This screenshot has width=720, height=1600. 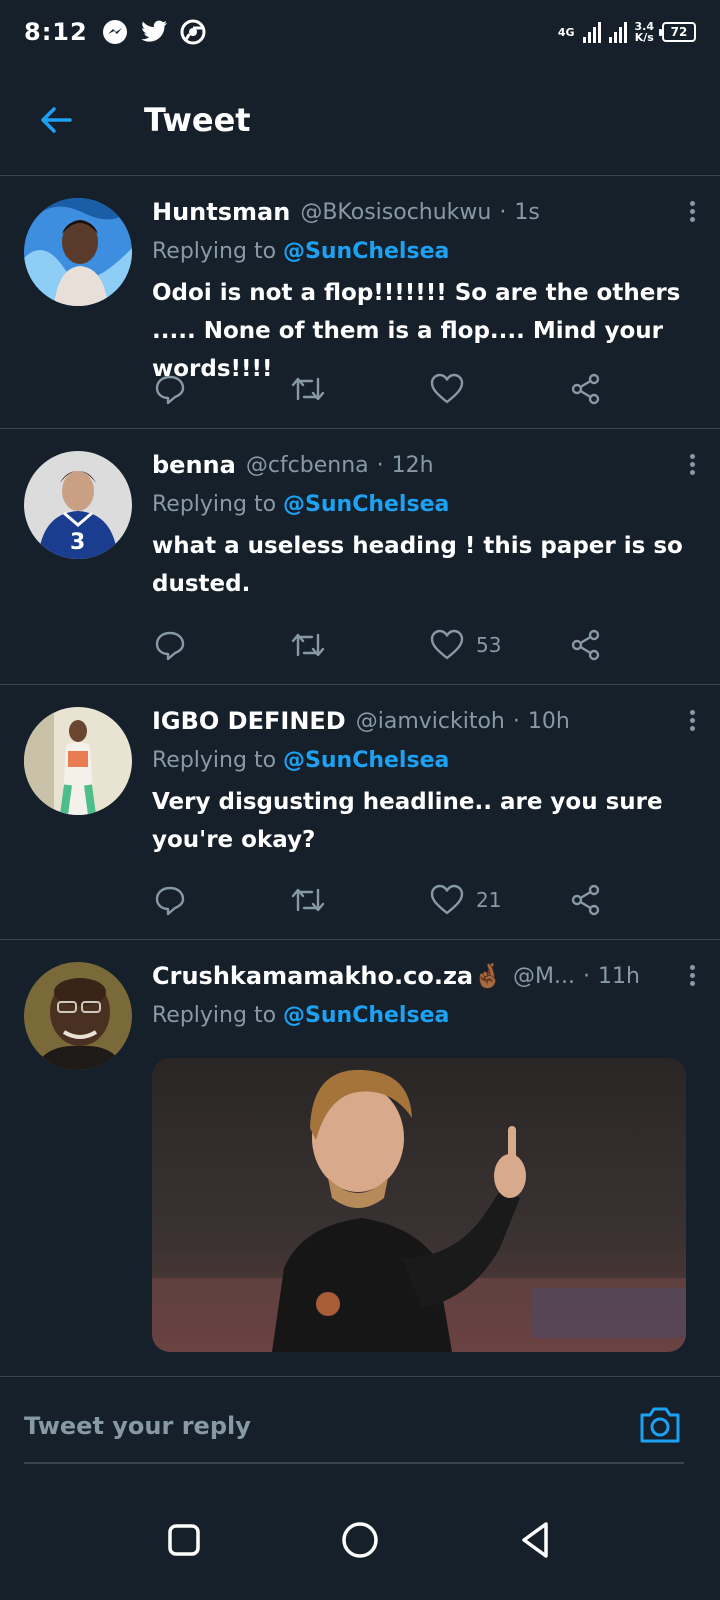 I want to click on tweet-header: Huntsman @BKosisochukwu · 1s, so click(x=426, y=212).